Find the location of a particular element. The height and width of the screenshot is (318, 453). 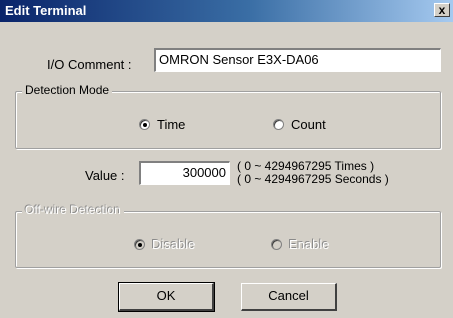

radio-time: Time is located at coordinates (162, 124).